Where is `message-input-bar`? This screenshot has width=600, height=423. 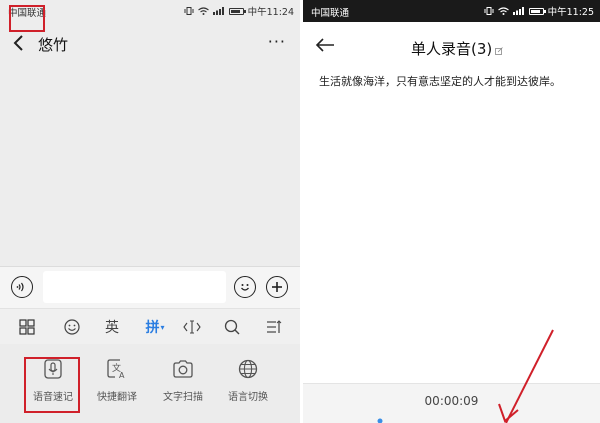
message-input-bar is located at coordinates (150, 287).